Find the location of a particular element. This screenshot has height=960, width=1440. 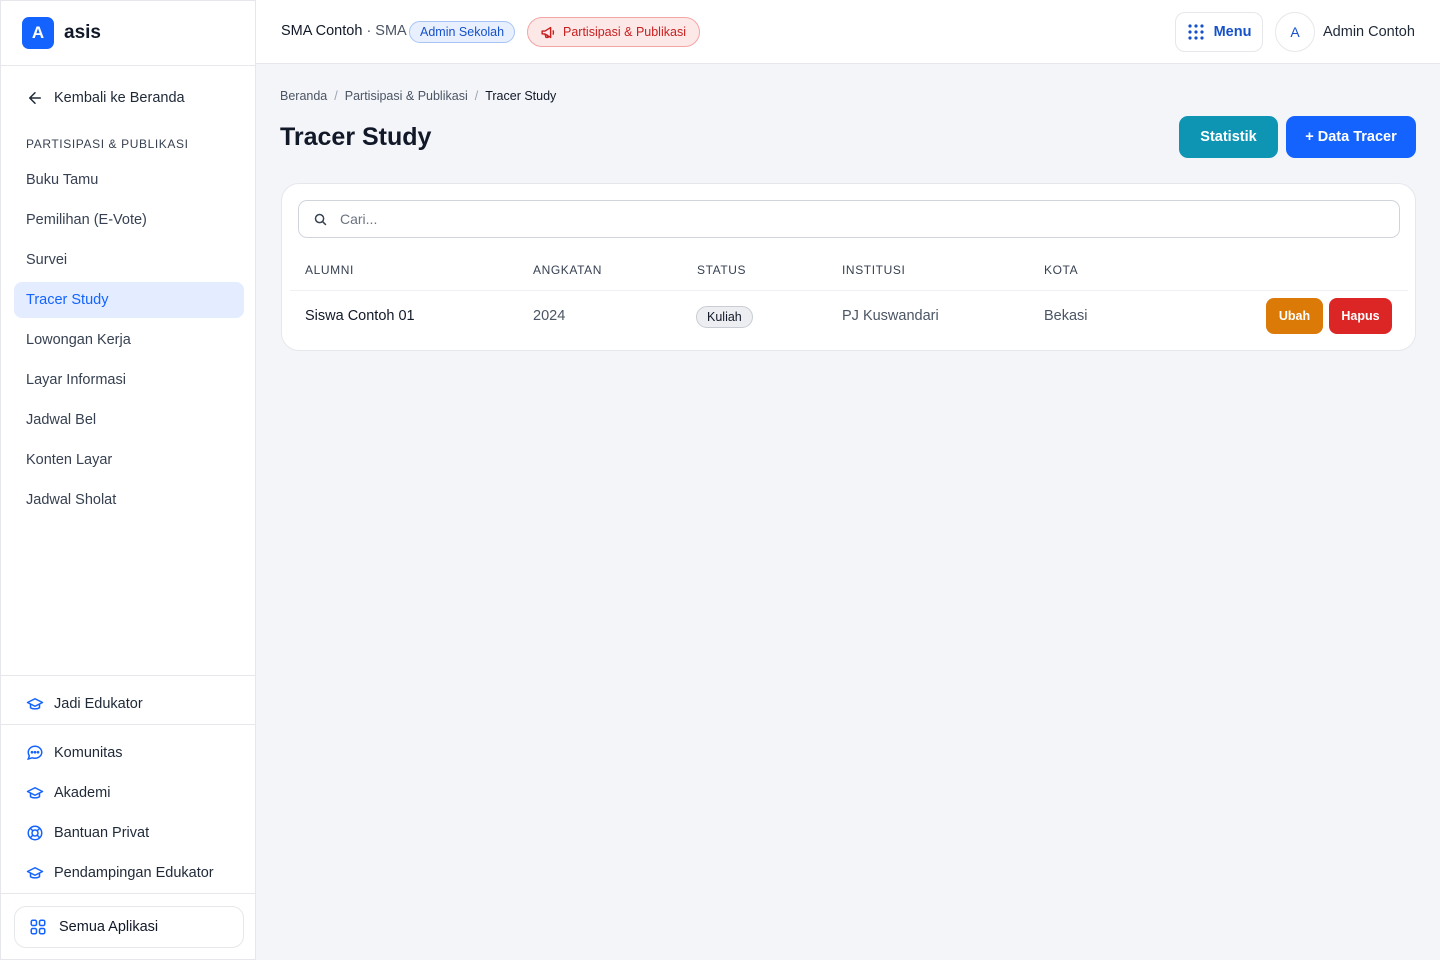

sidebar-item-survei: Survei is located at coordinates (129, 260).